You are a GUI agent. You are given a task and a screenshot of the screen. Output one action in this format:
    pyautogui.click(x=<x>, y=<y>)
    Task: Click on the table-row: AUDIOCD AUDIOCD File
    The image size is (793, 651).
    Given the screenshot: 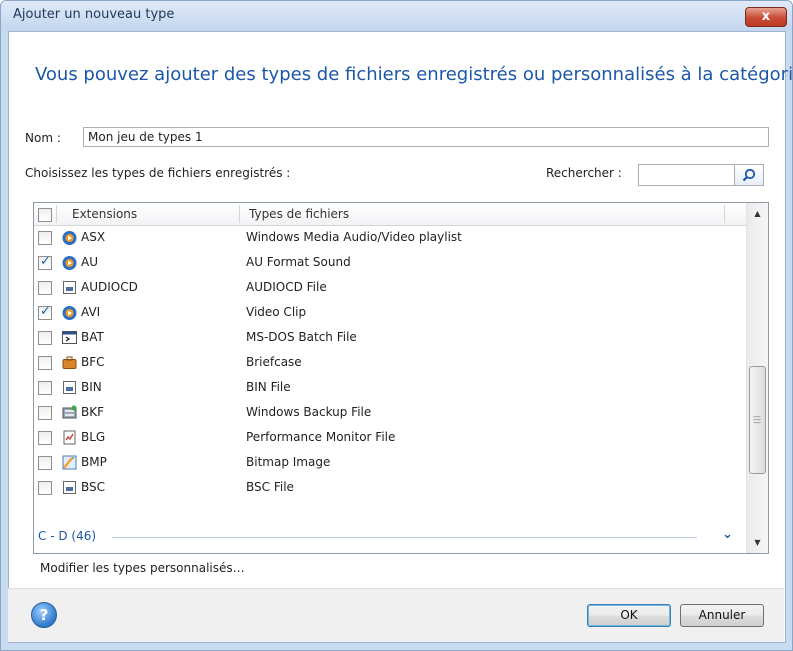 What is the action you would take?
    pyautogui.click(x=390, y=288)
    